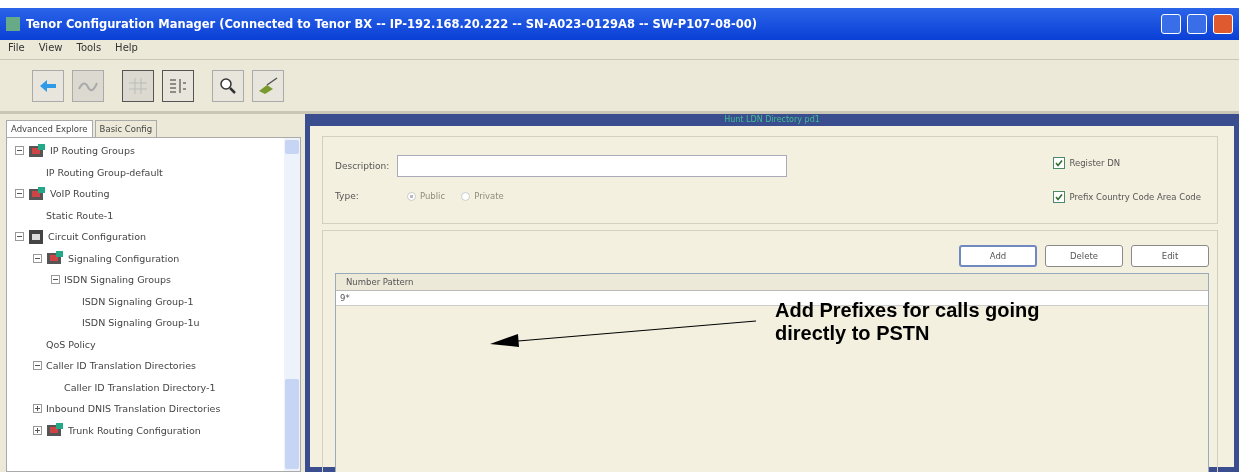  What do you see at coordinates (13, 24) in the screenshot?
I see `app-icon` at bounding box center [13, 24].